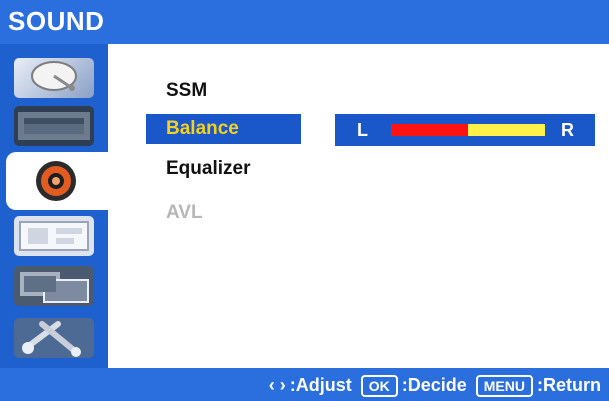 This screenshot has width=609, height=401. What do you see at coordinates (569, 385) in the screenshot?
I see `footer-return-text: :Return` at bounding box center [569, 385].